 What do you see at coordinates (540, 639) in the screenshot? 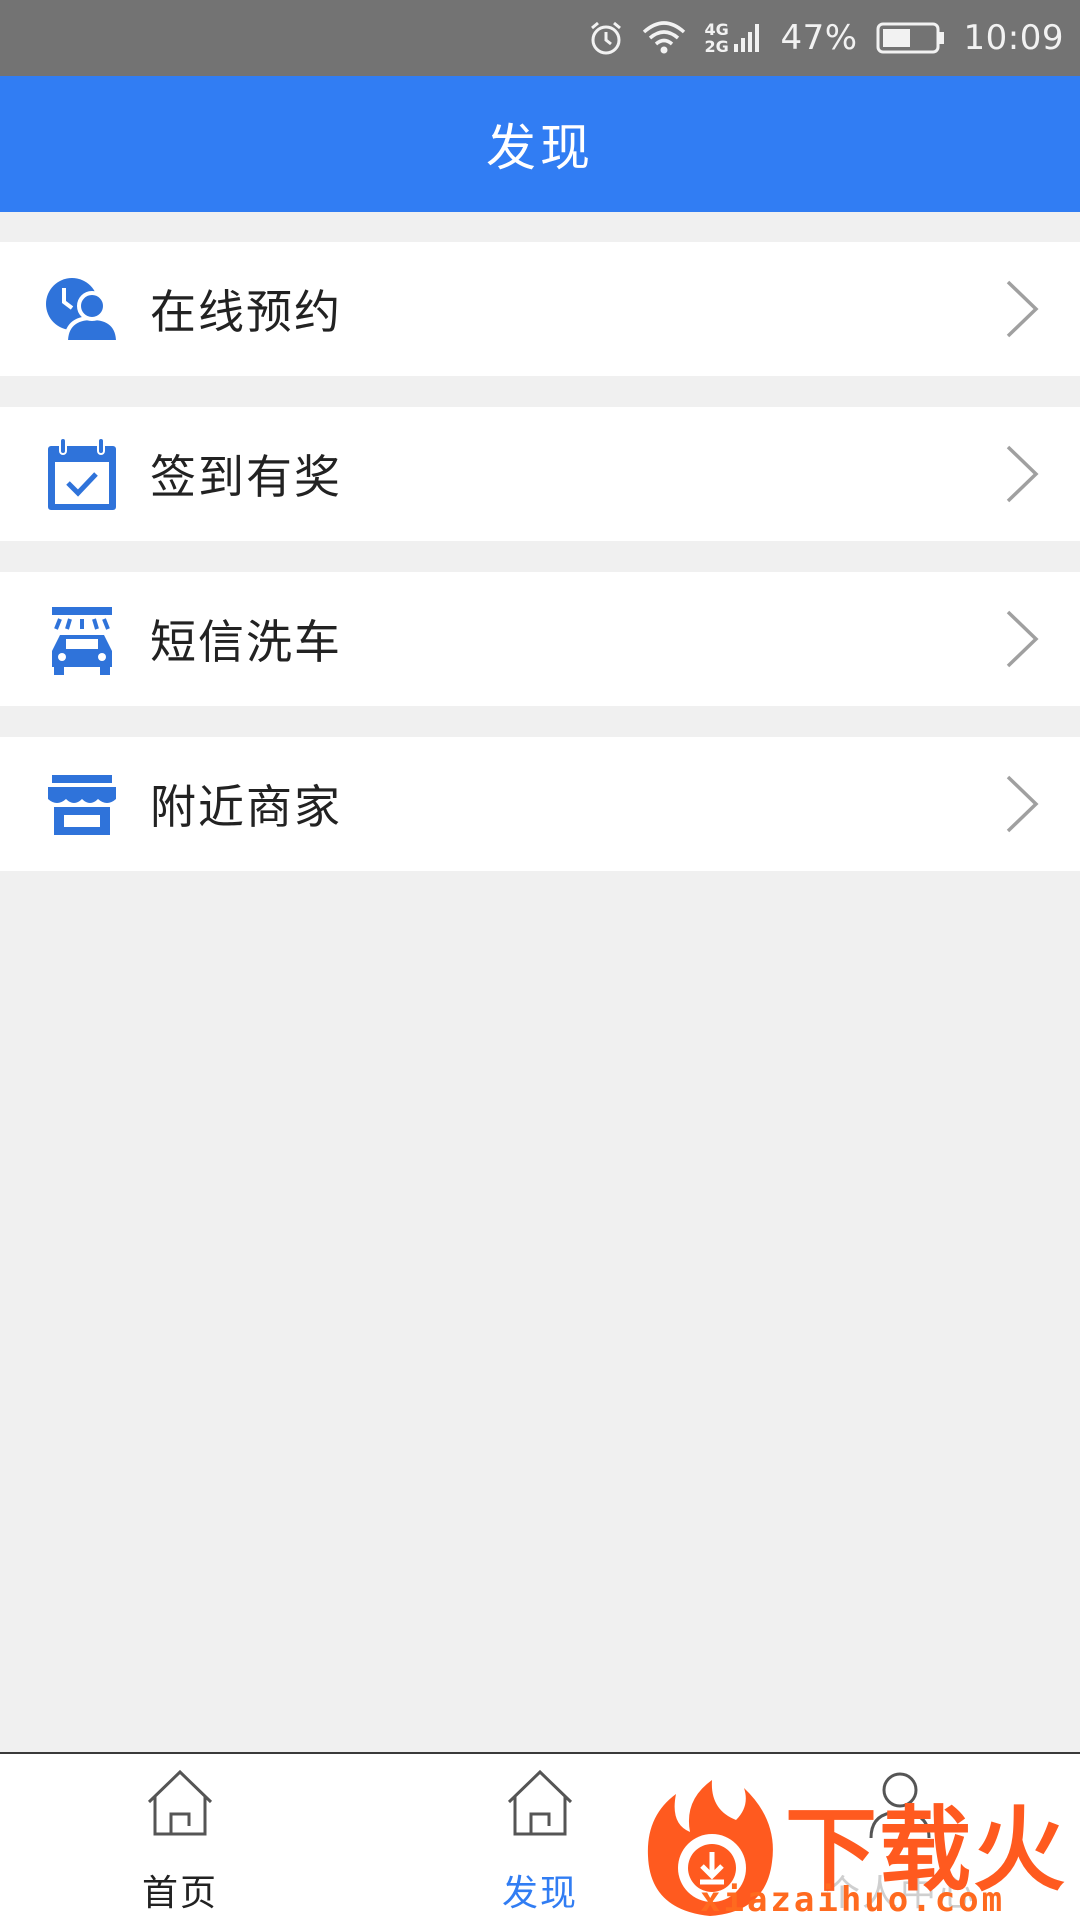
I see `menu-item-sms-car-wash: 短信洗车` at bounding box center [540, 639].